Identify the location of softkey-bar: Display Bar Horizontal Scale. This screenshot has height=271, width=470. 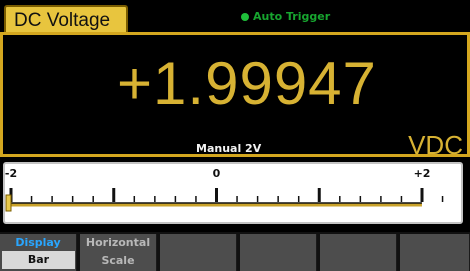
(235, 251).